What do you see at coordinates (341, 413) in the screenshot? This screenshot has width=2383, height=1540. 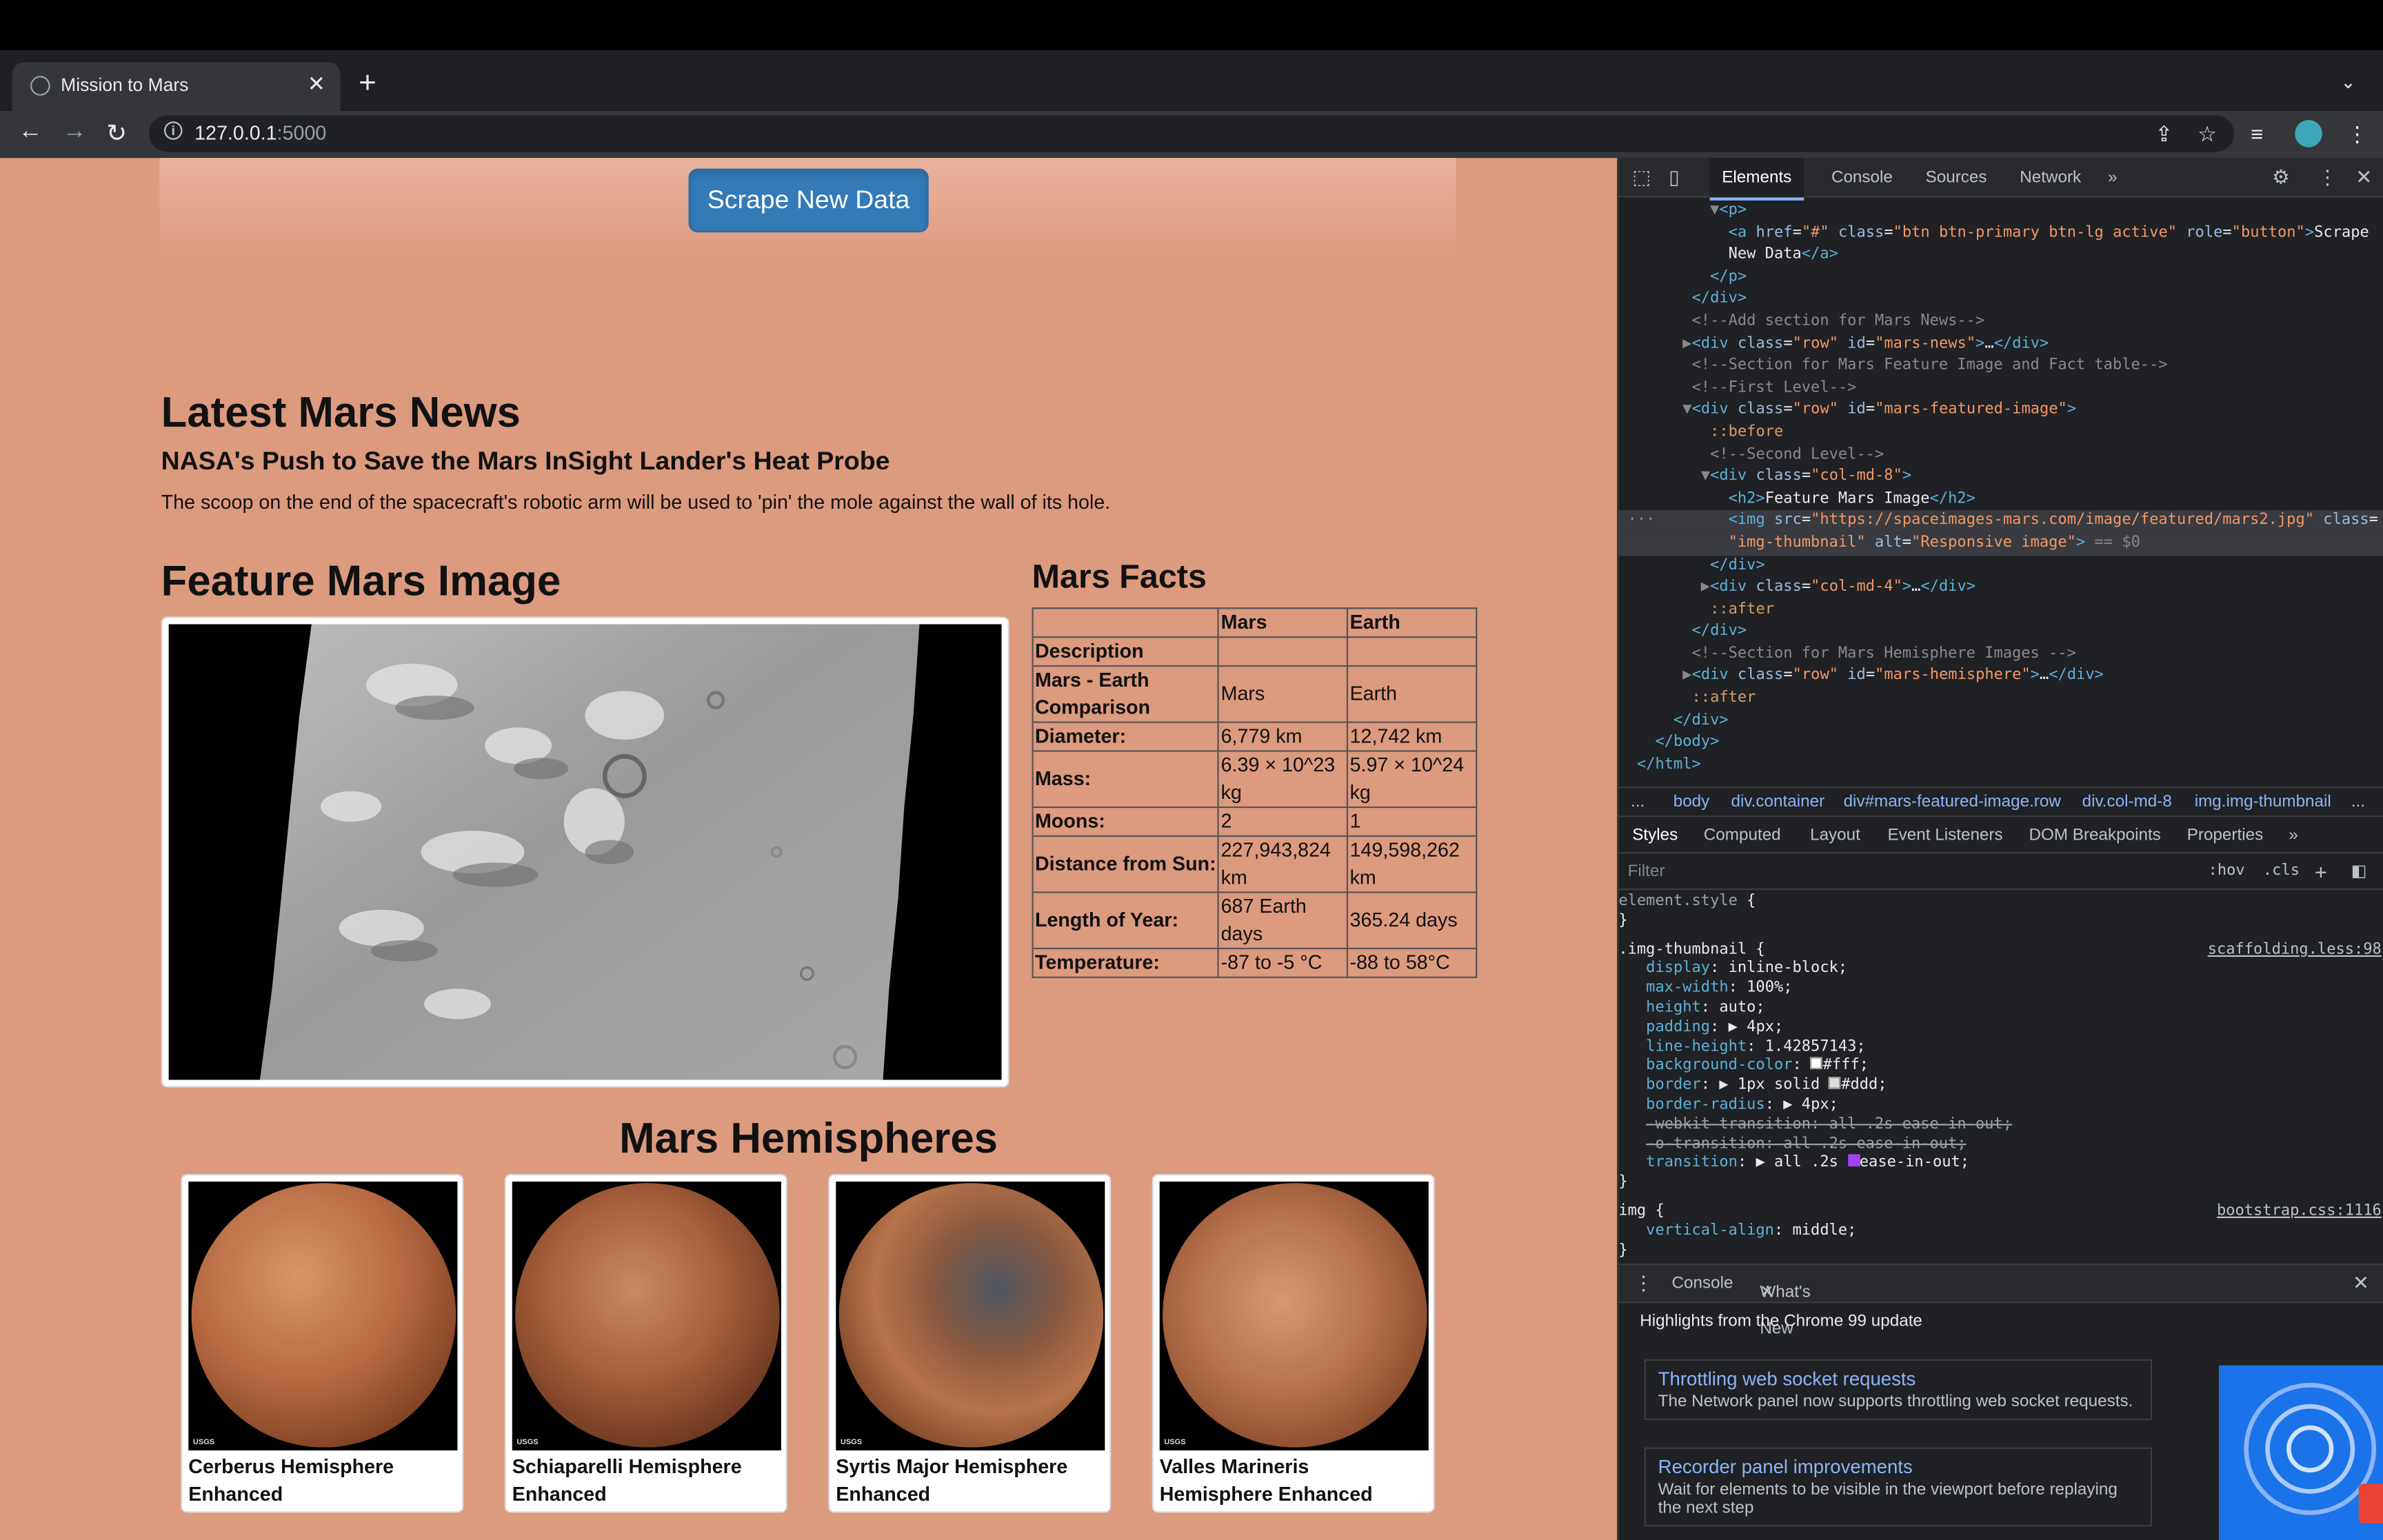 I see `news-heading: Latest Mars News` at bounding box center [341, 413].